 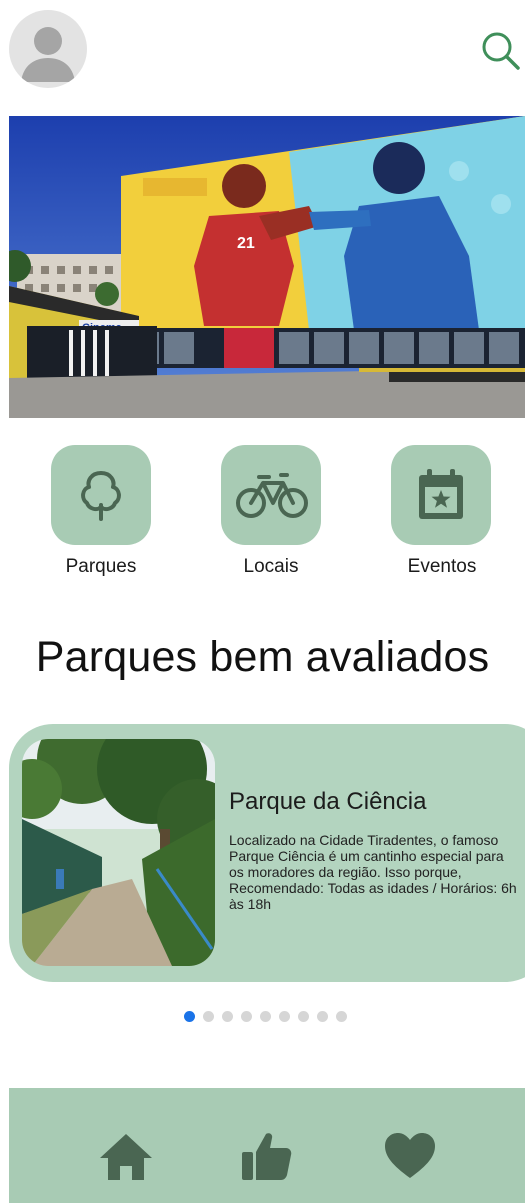 What do you see at coordinates (101, 566) in the screenshot?
I see `category-parques-label: Parques` at bounding box center [101, 566].